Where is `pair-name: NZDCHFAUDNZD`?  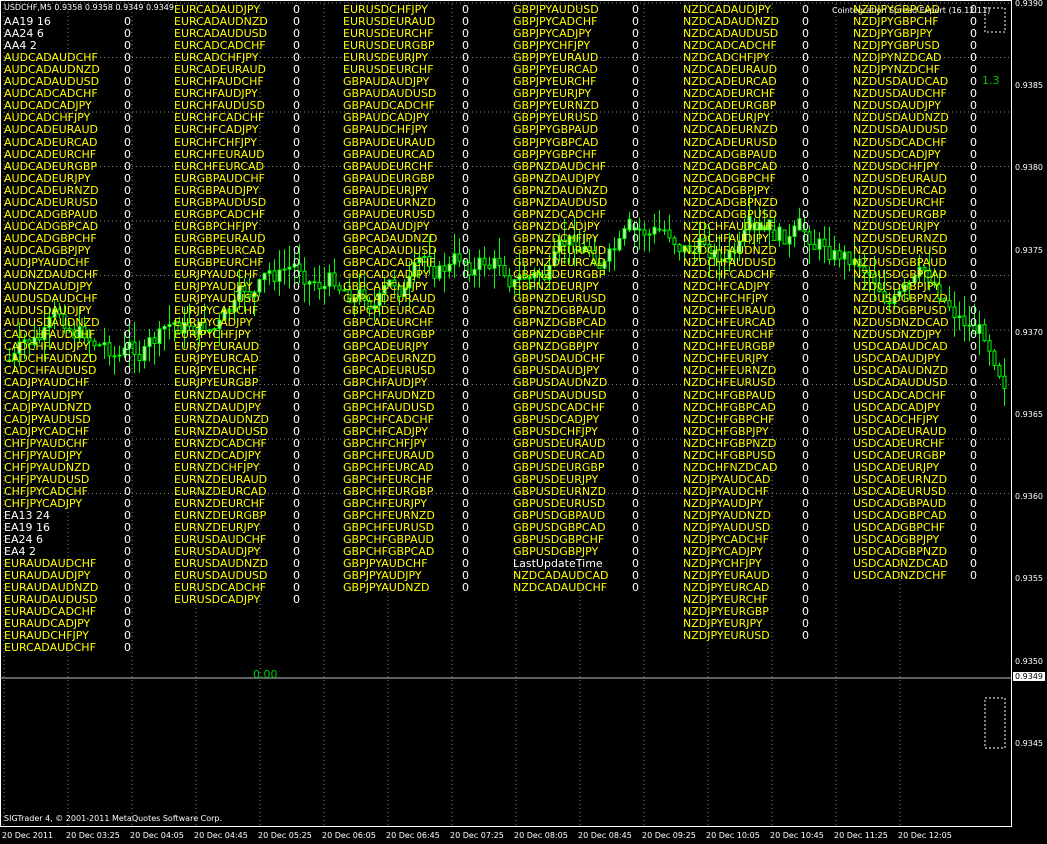
pair-name: NZDCHFAUDNZD is located at coordinates (730, 250).